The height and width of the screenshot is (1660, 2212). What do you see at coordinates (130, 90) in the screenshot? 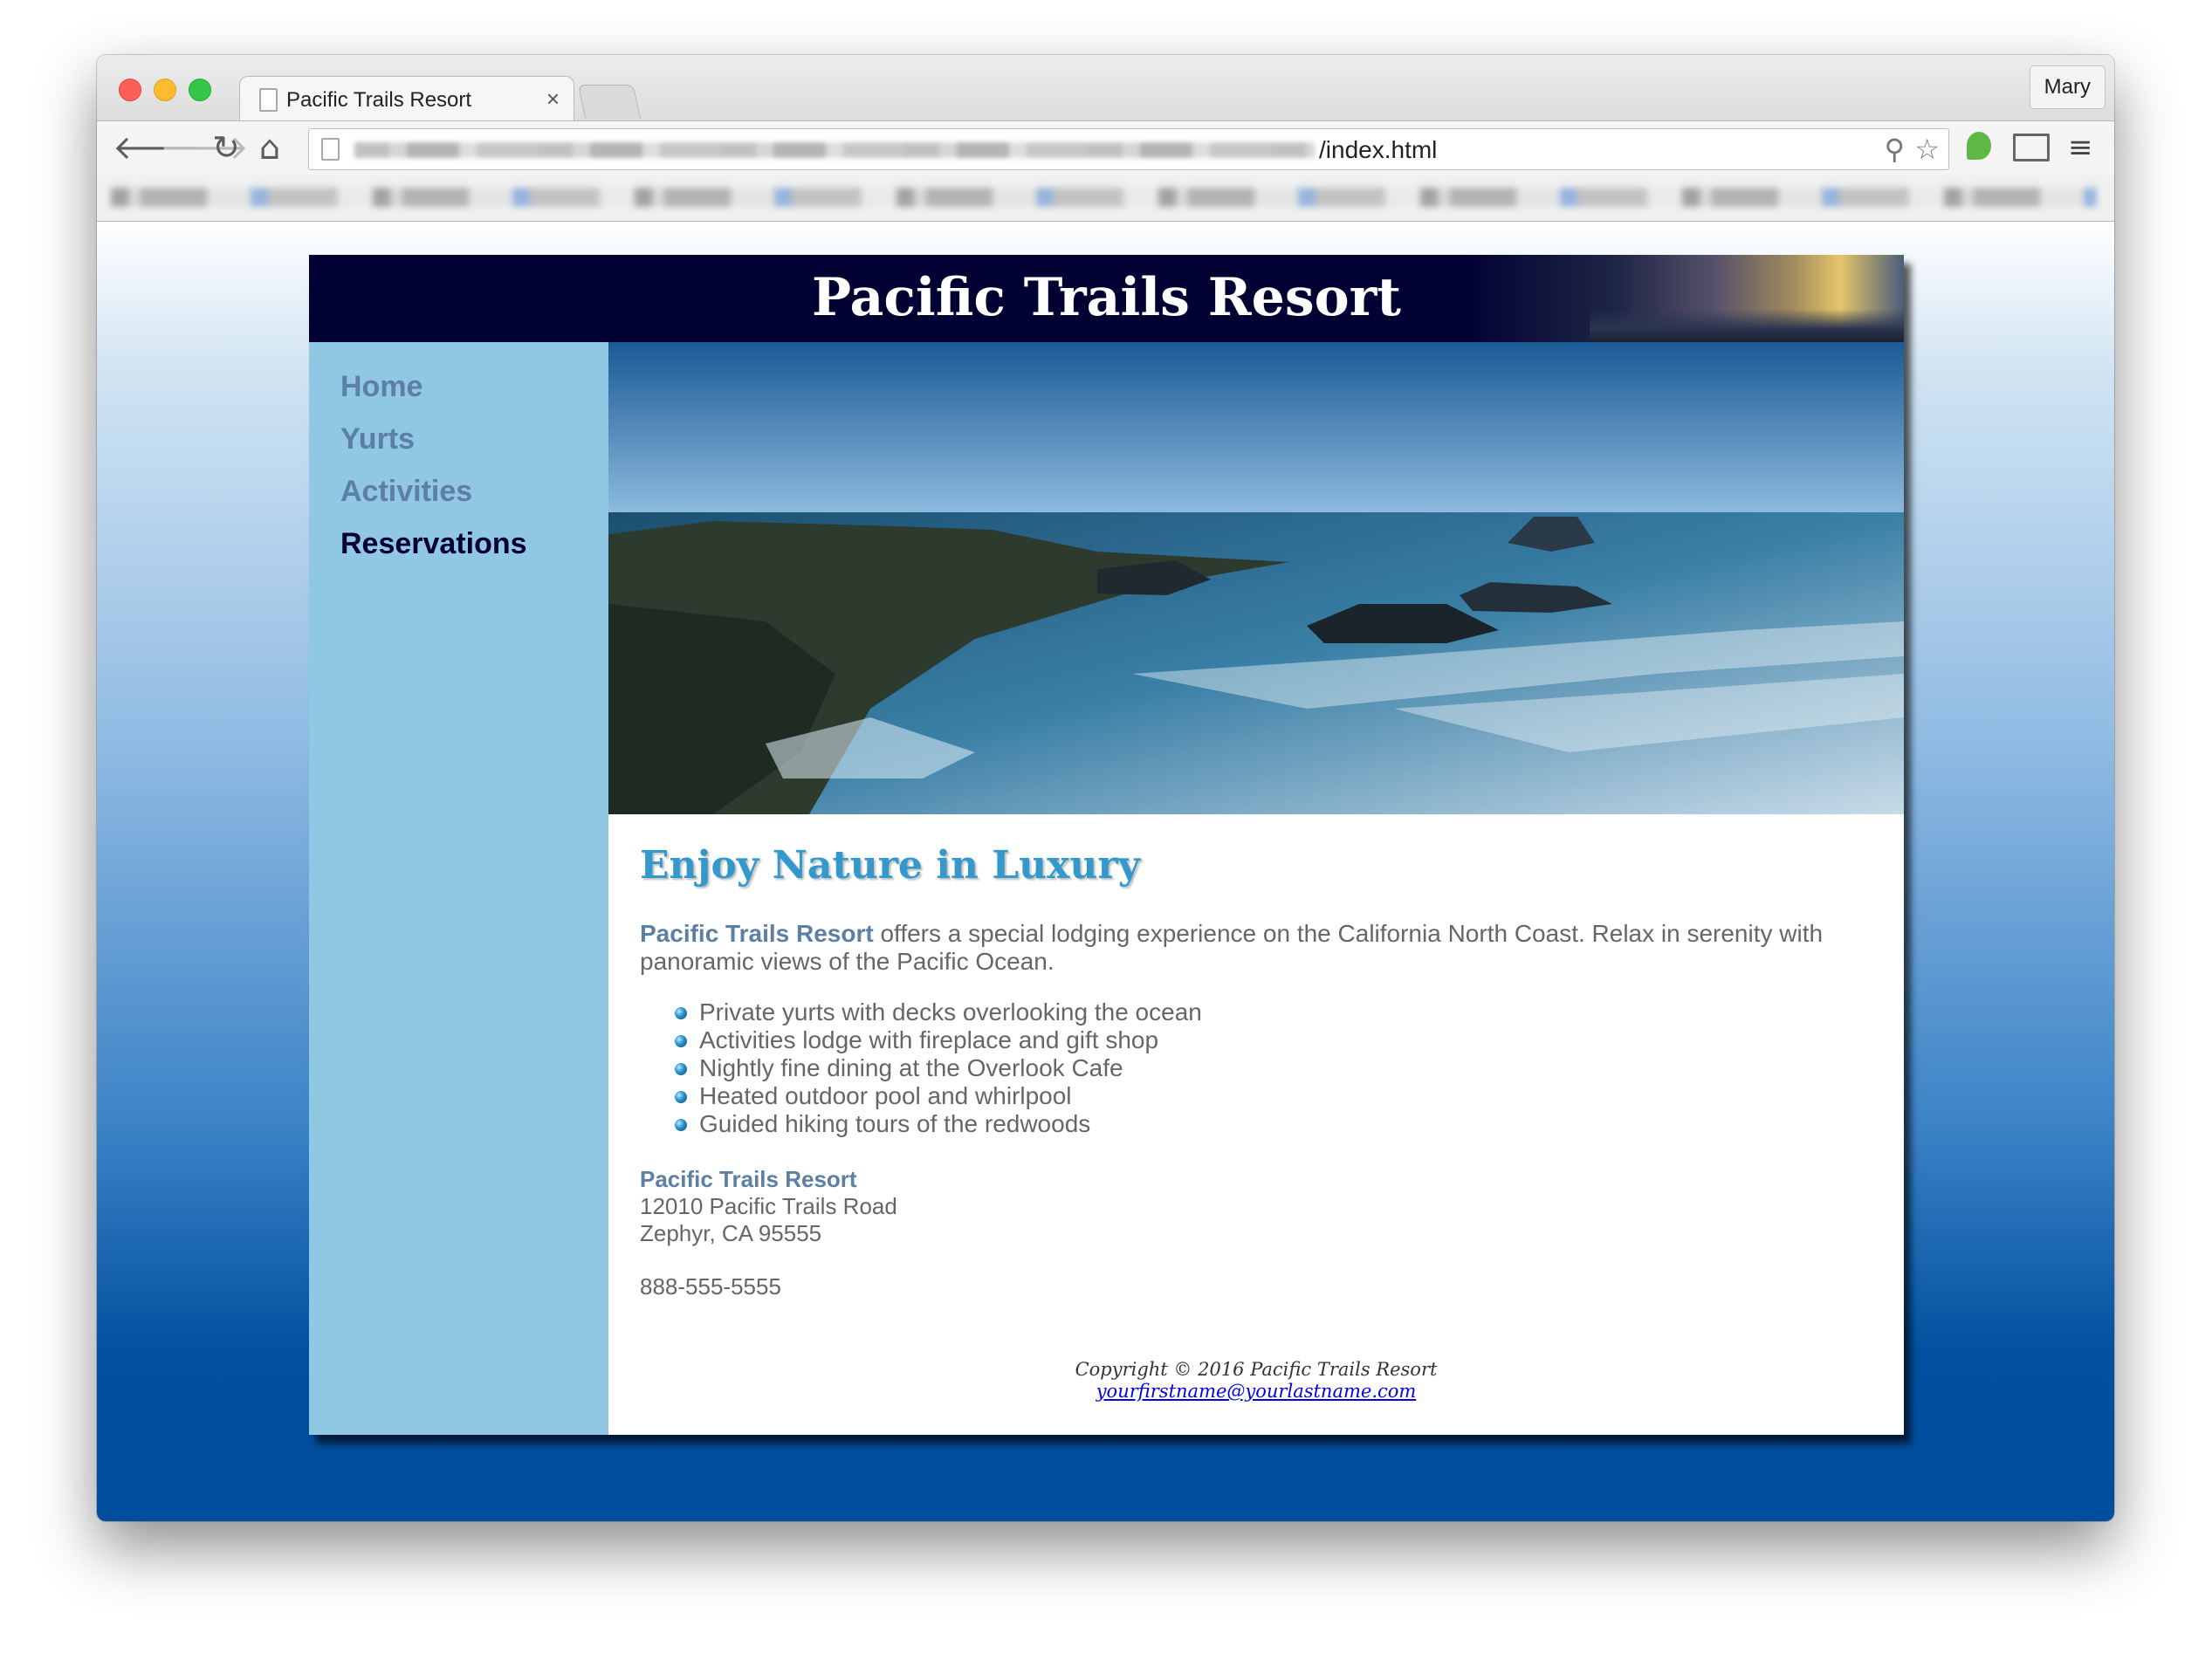
I see `close-window-button` at bounding box center [130, 90].